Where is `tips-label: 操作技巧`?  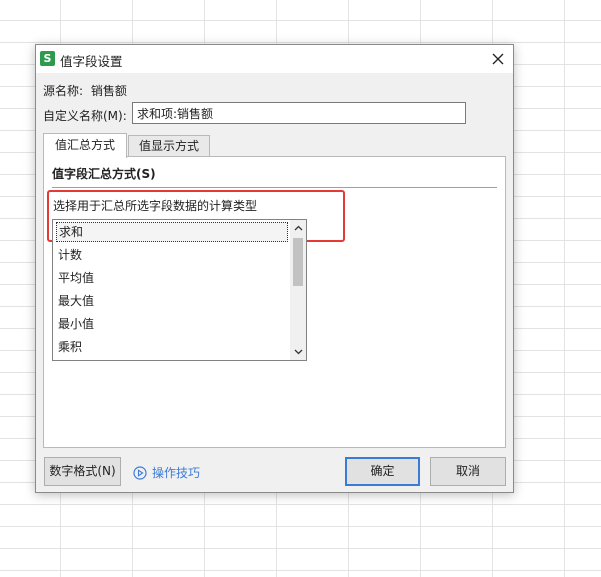
tips-label: 操作技巧 is located at coordinates (176, 473).